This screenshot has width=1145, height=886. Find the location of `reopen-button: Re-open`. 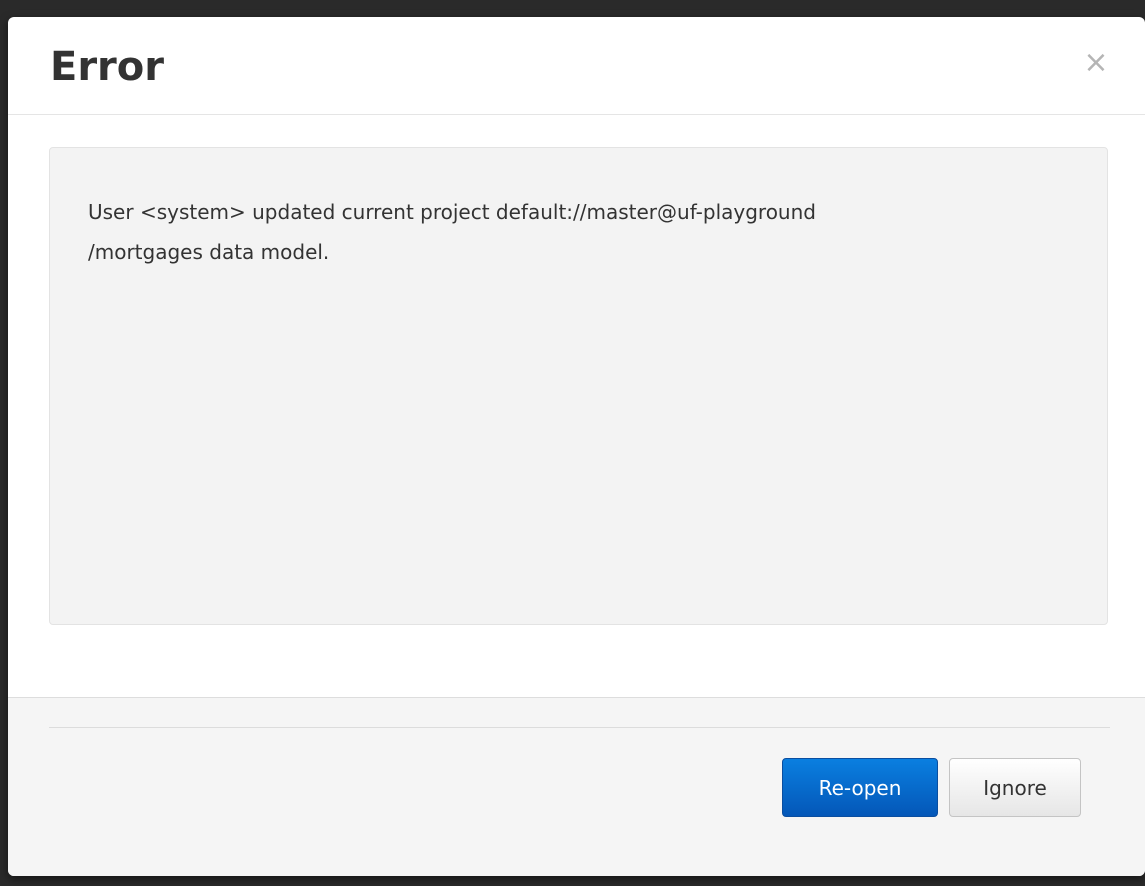

reopen-button: Re-open is located at coordinates (860, 787).